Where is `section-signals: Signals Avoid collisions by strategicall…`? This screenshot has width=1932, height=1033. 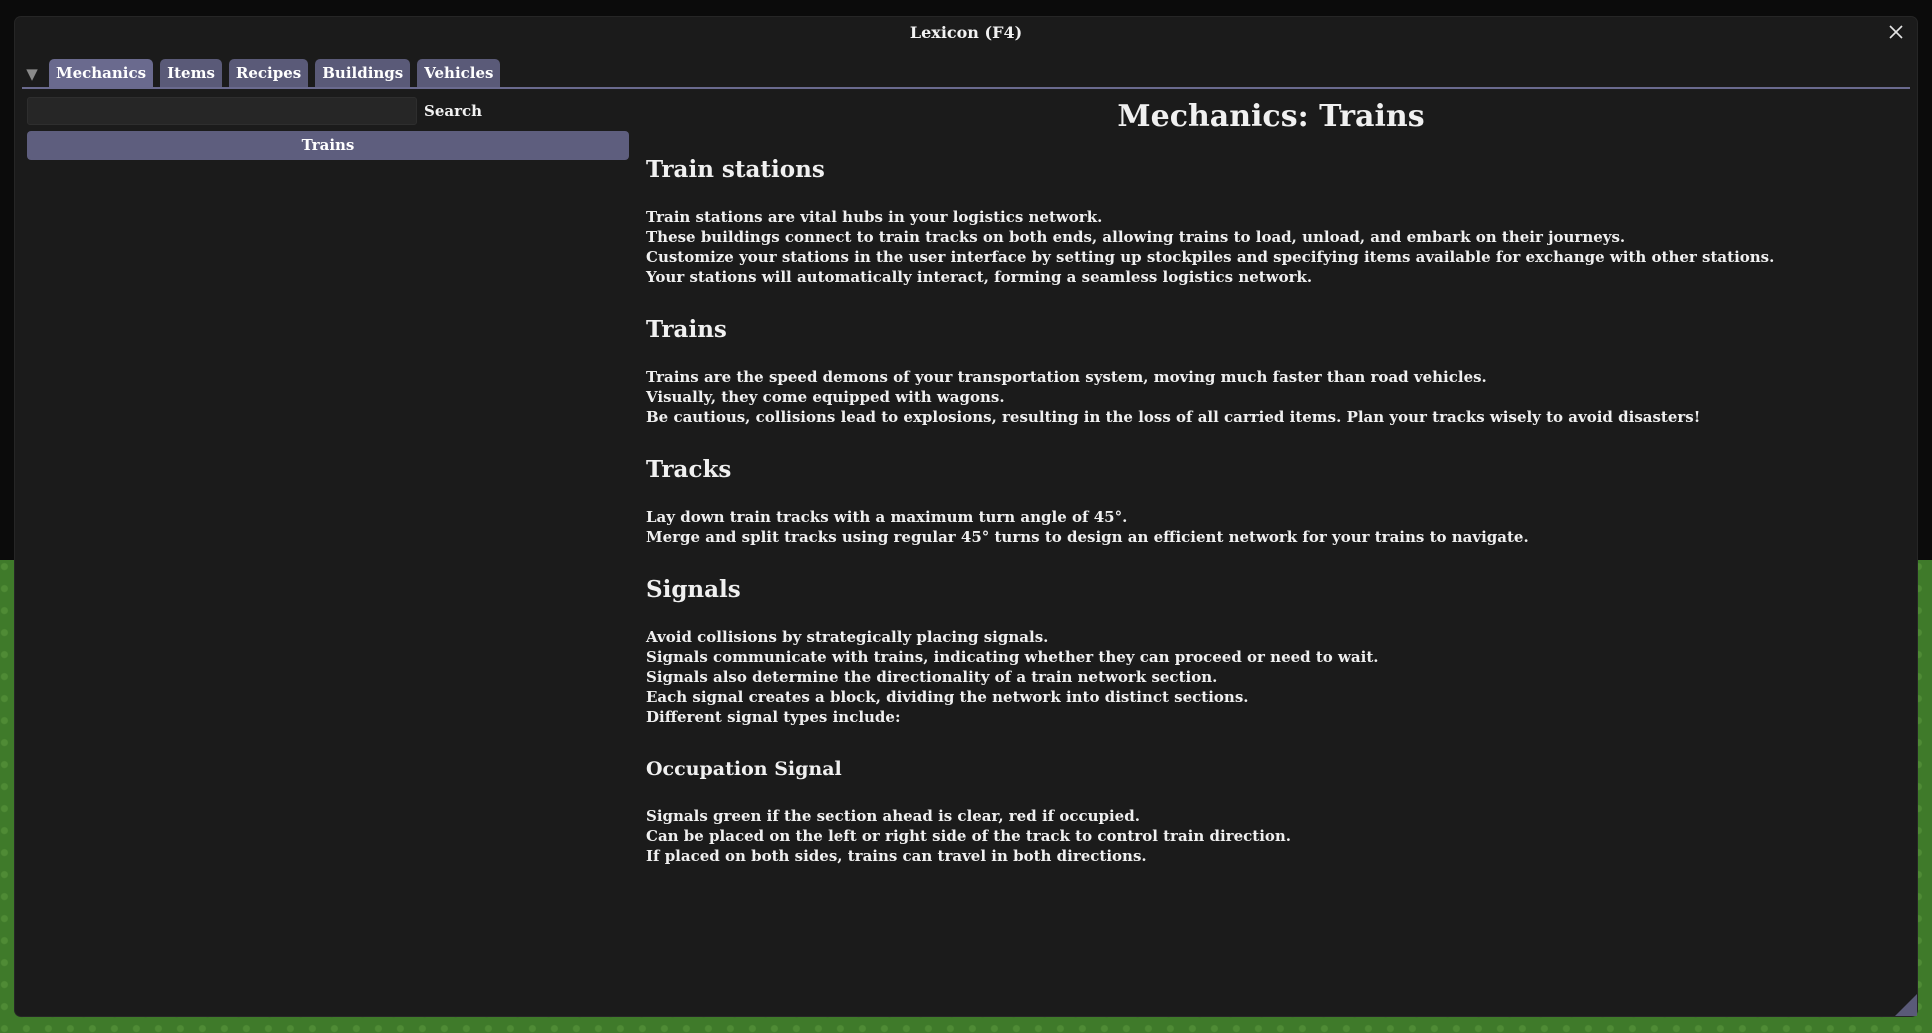
section-signals: Signals Avoid collisions by strategicall… is located at coordinates (1271, 651).